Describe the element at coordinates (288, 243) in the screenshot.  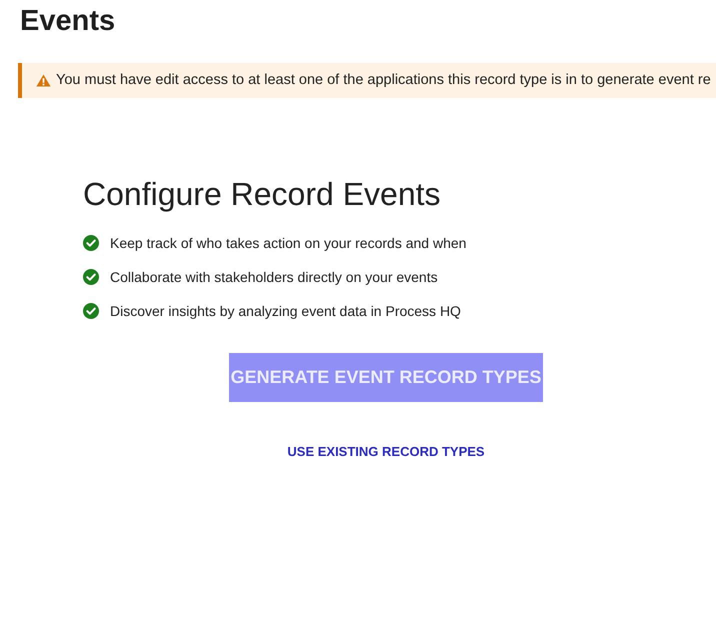
I see `feature-text: Keep track of who takes action on your records and when` at that location.